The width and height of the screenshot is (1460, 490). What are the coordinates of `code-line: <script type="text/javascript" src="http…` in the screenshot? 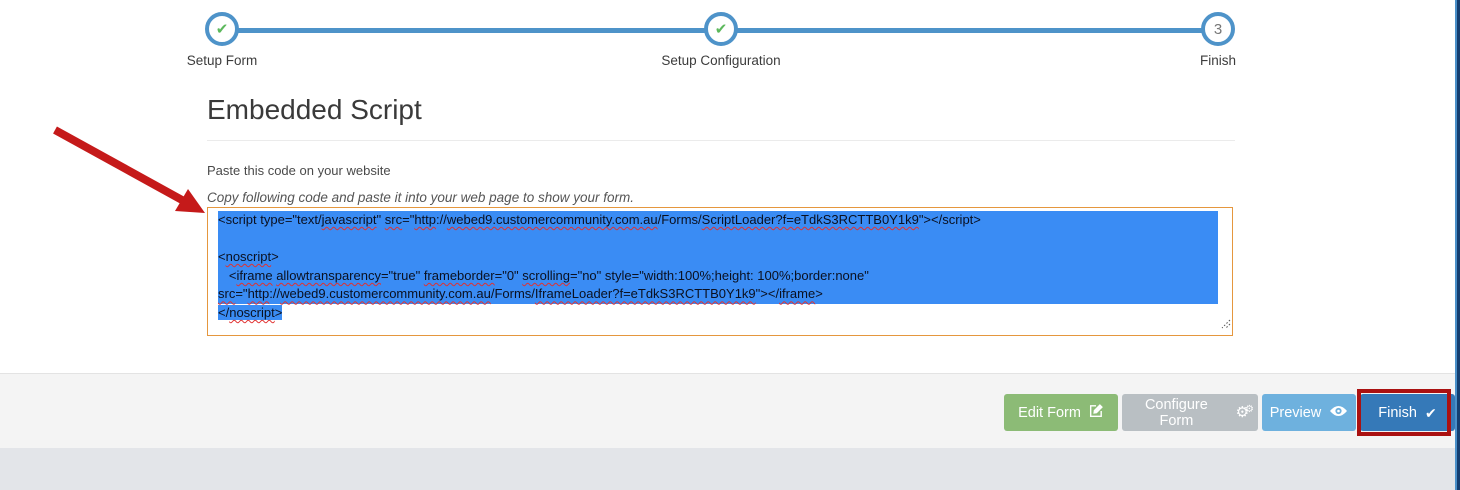 It's located at (718, 220).